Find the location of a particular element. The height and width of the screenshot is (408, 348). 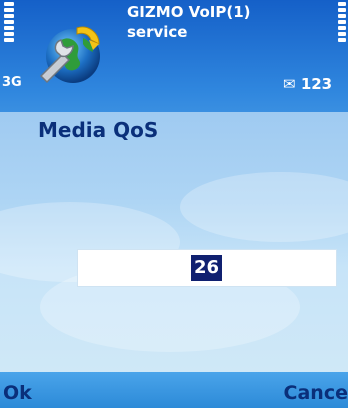

app-title-line2: service is located at coordinates (157, 32).